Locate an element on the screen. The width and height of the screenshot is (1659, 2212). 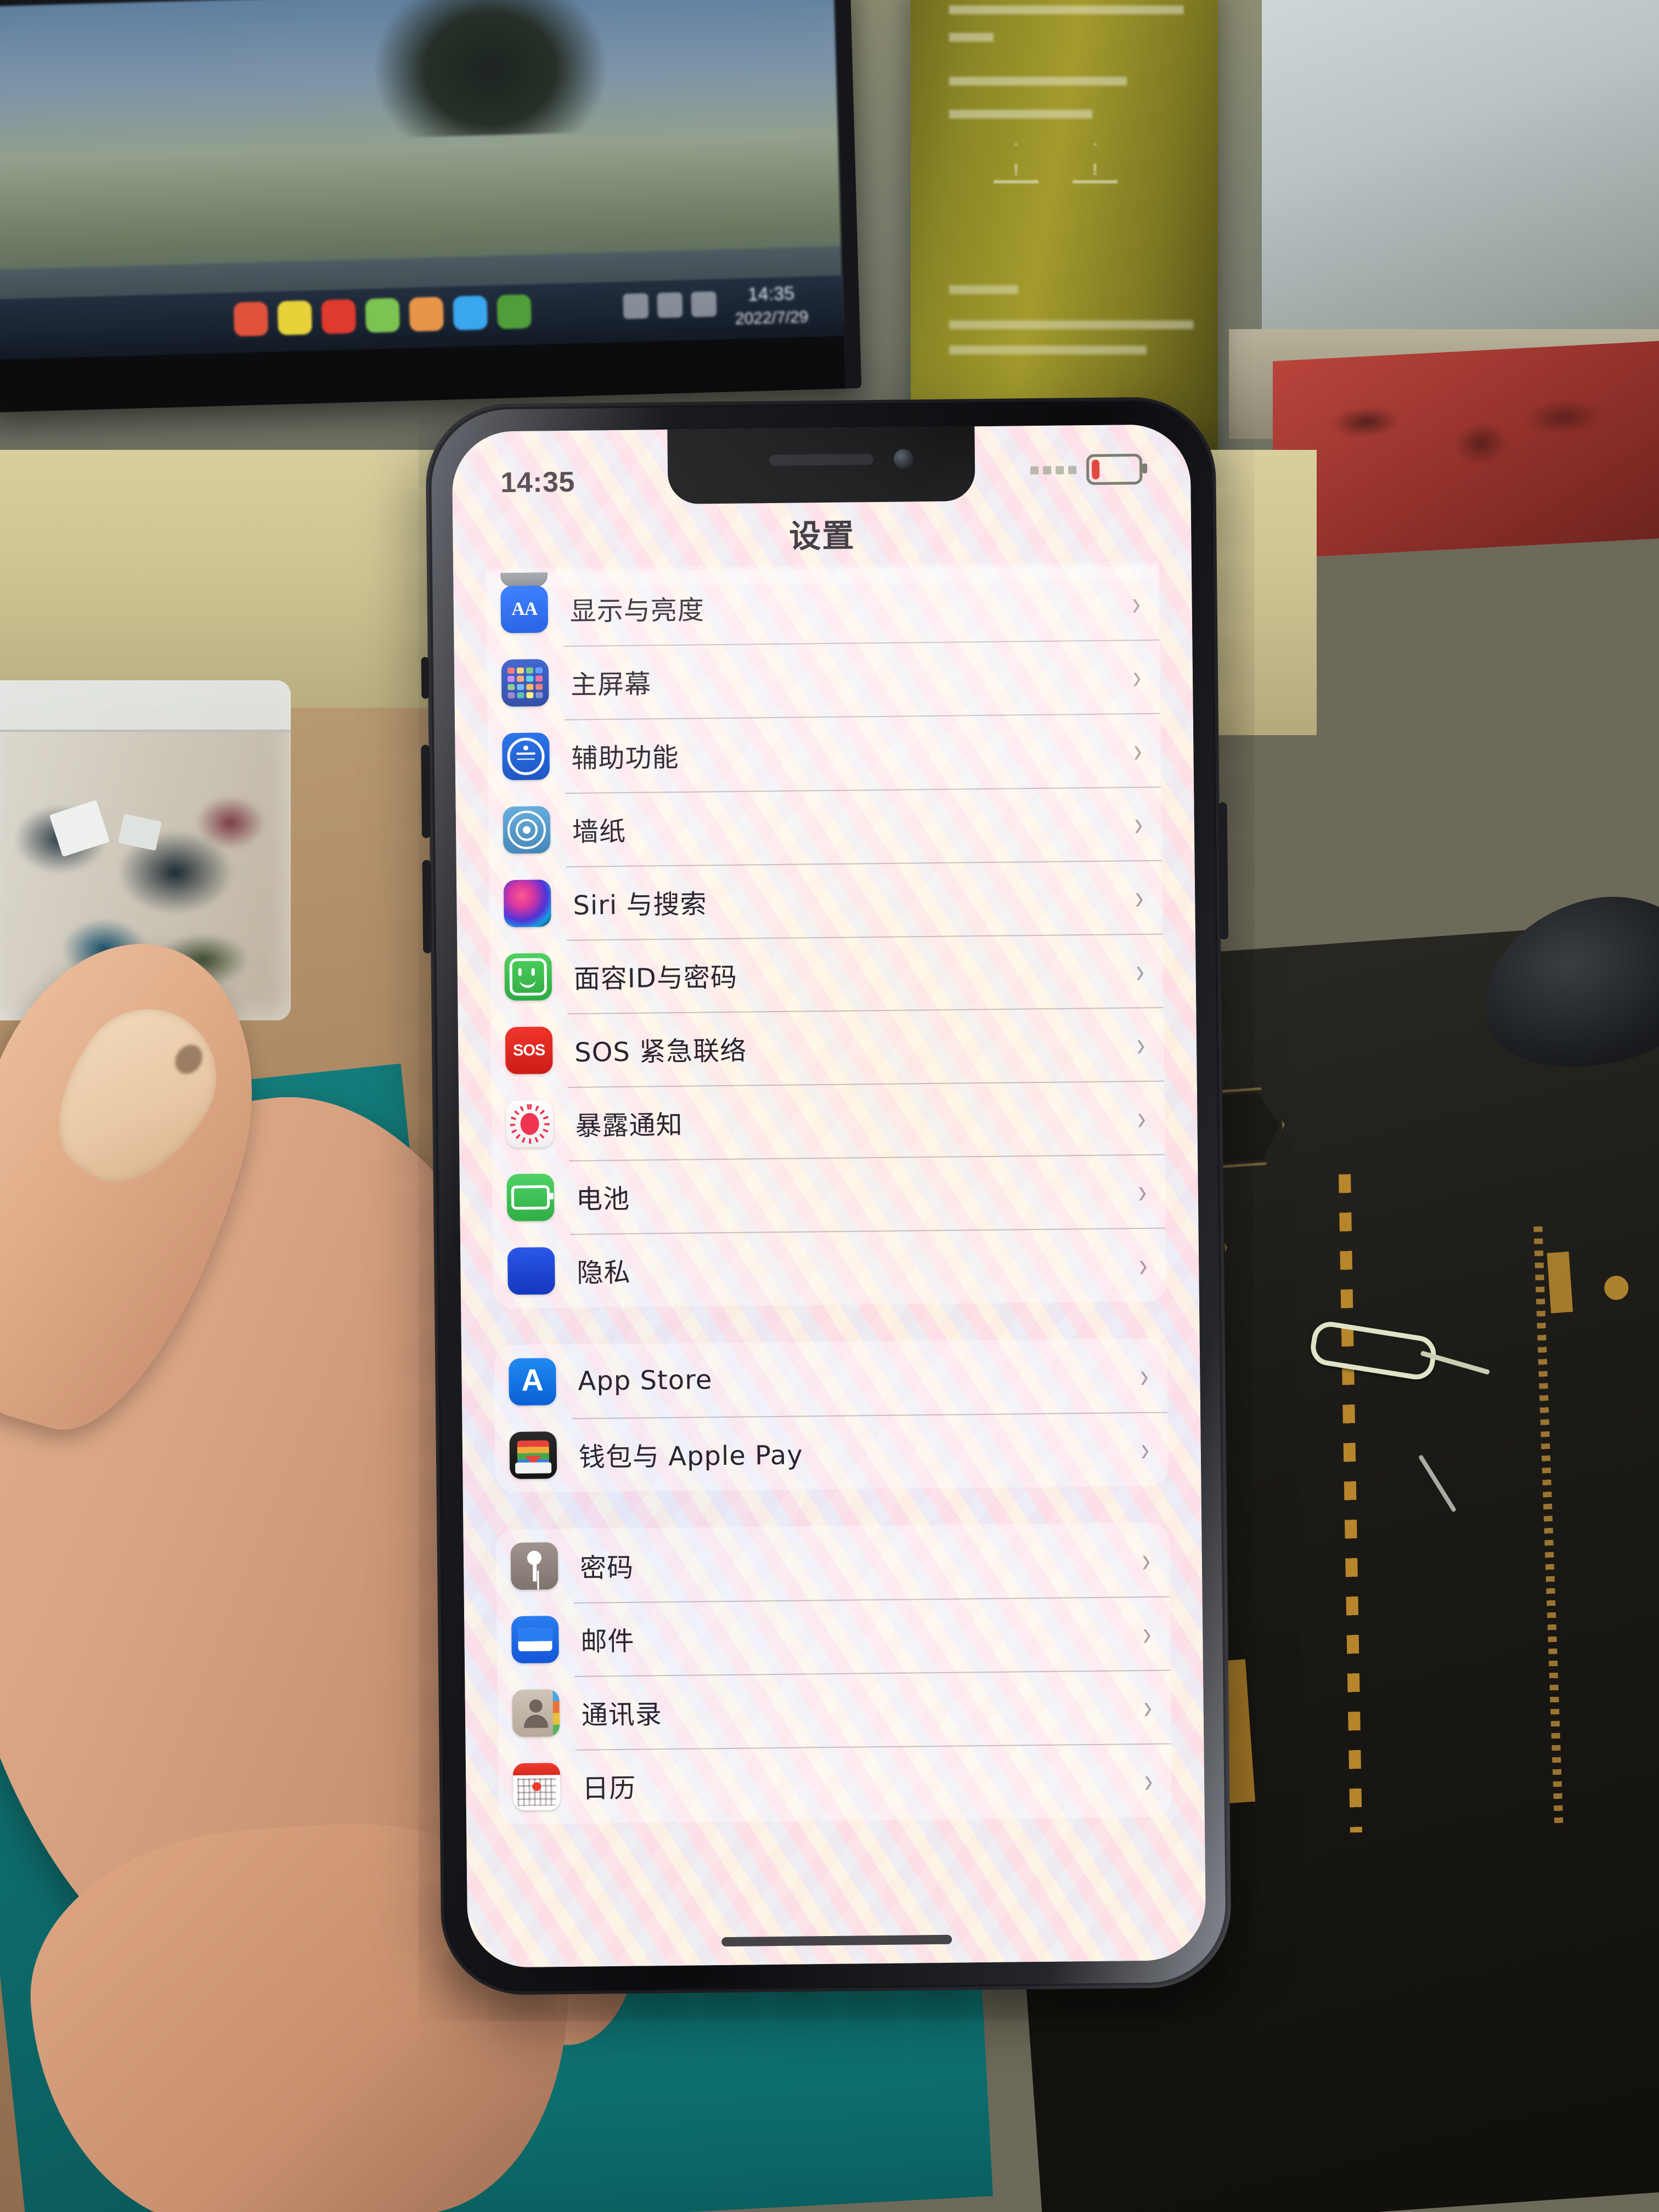
contacts-icon is located at coordinates (536, 1713).